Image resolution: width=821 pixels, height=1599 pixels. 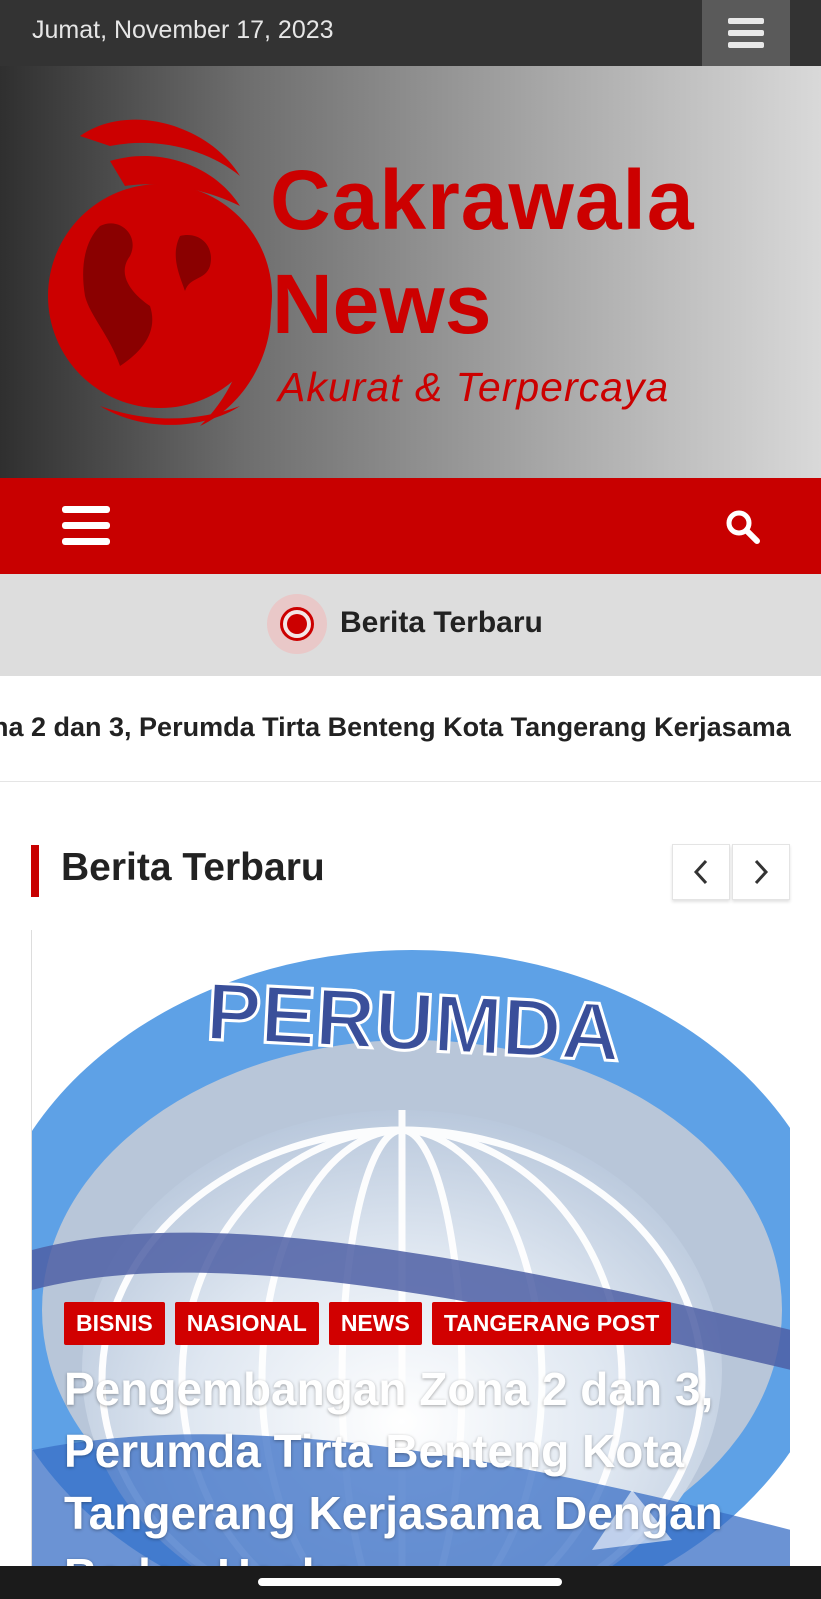 What do you see at coordinates (160, 271) in the screenshot?
I see `globe-logo-icon` at bounding box center [160, 271].